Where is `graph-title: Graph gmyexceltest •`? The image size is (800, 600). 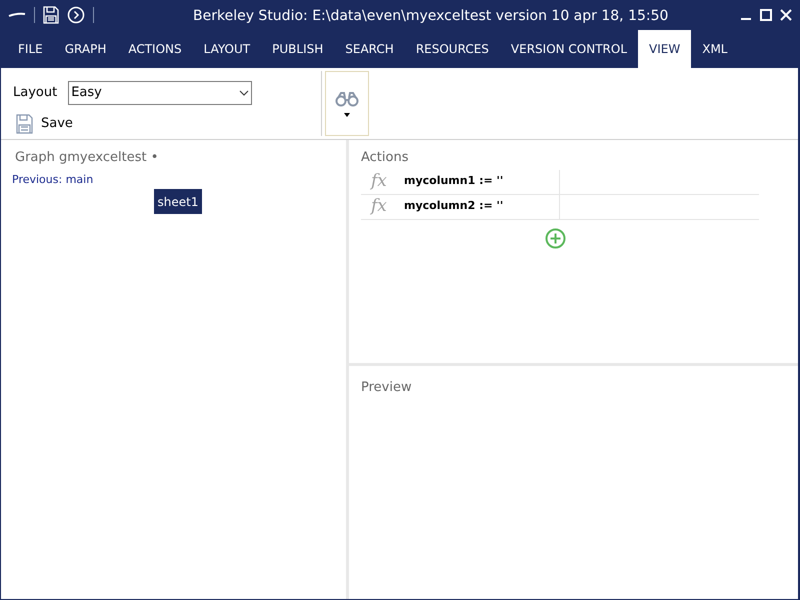
graph-title: Graph gmyexceltest • is located at coordinates (87, 158).